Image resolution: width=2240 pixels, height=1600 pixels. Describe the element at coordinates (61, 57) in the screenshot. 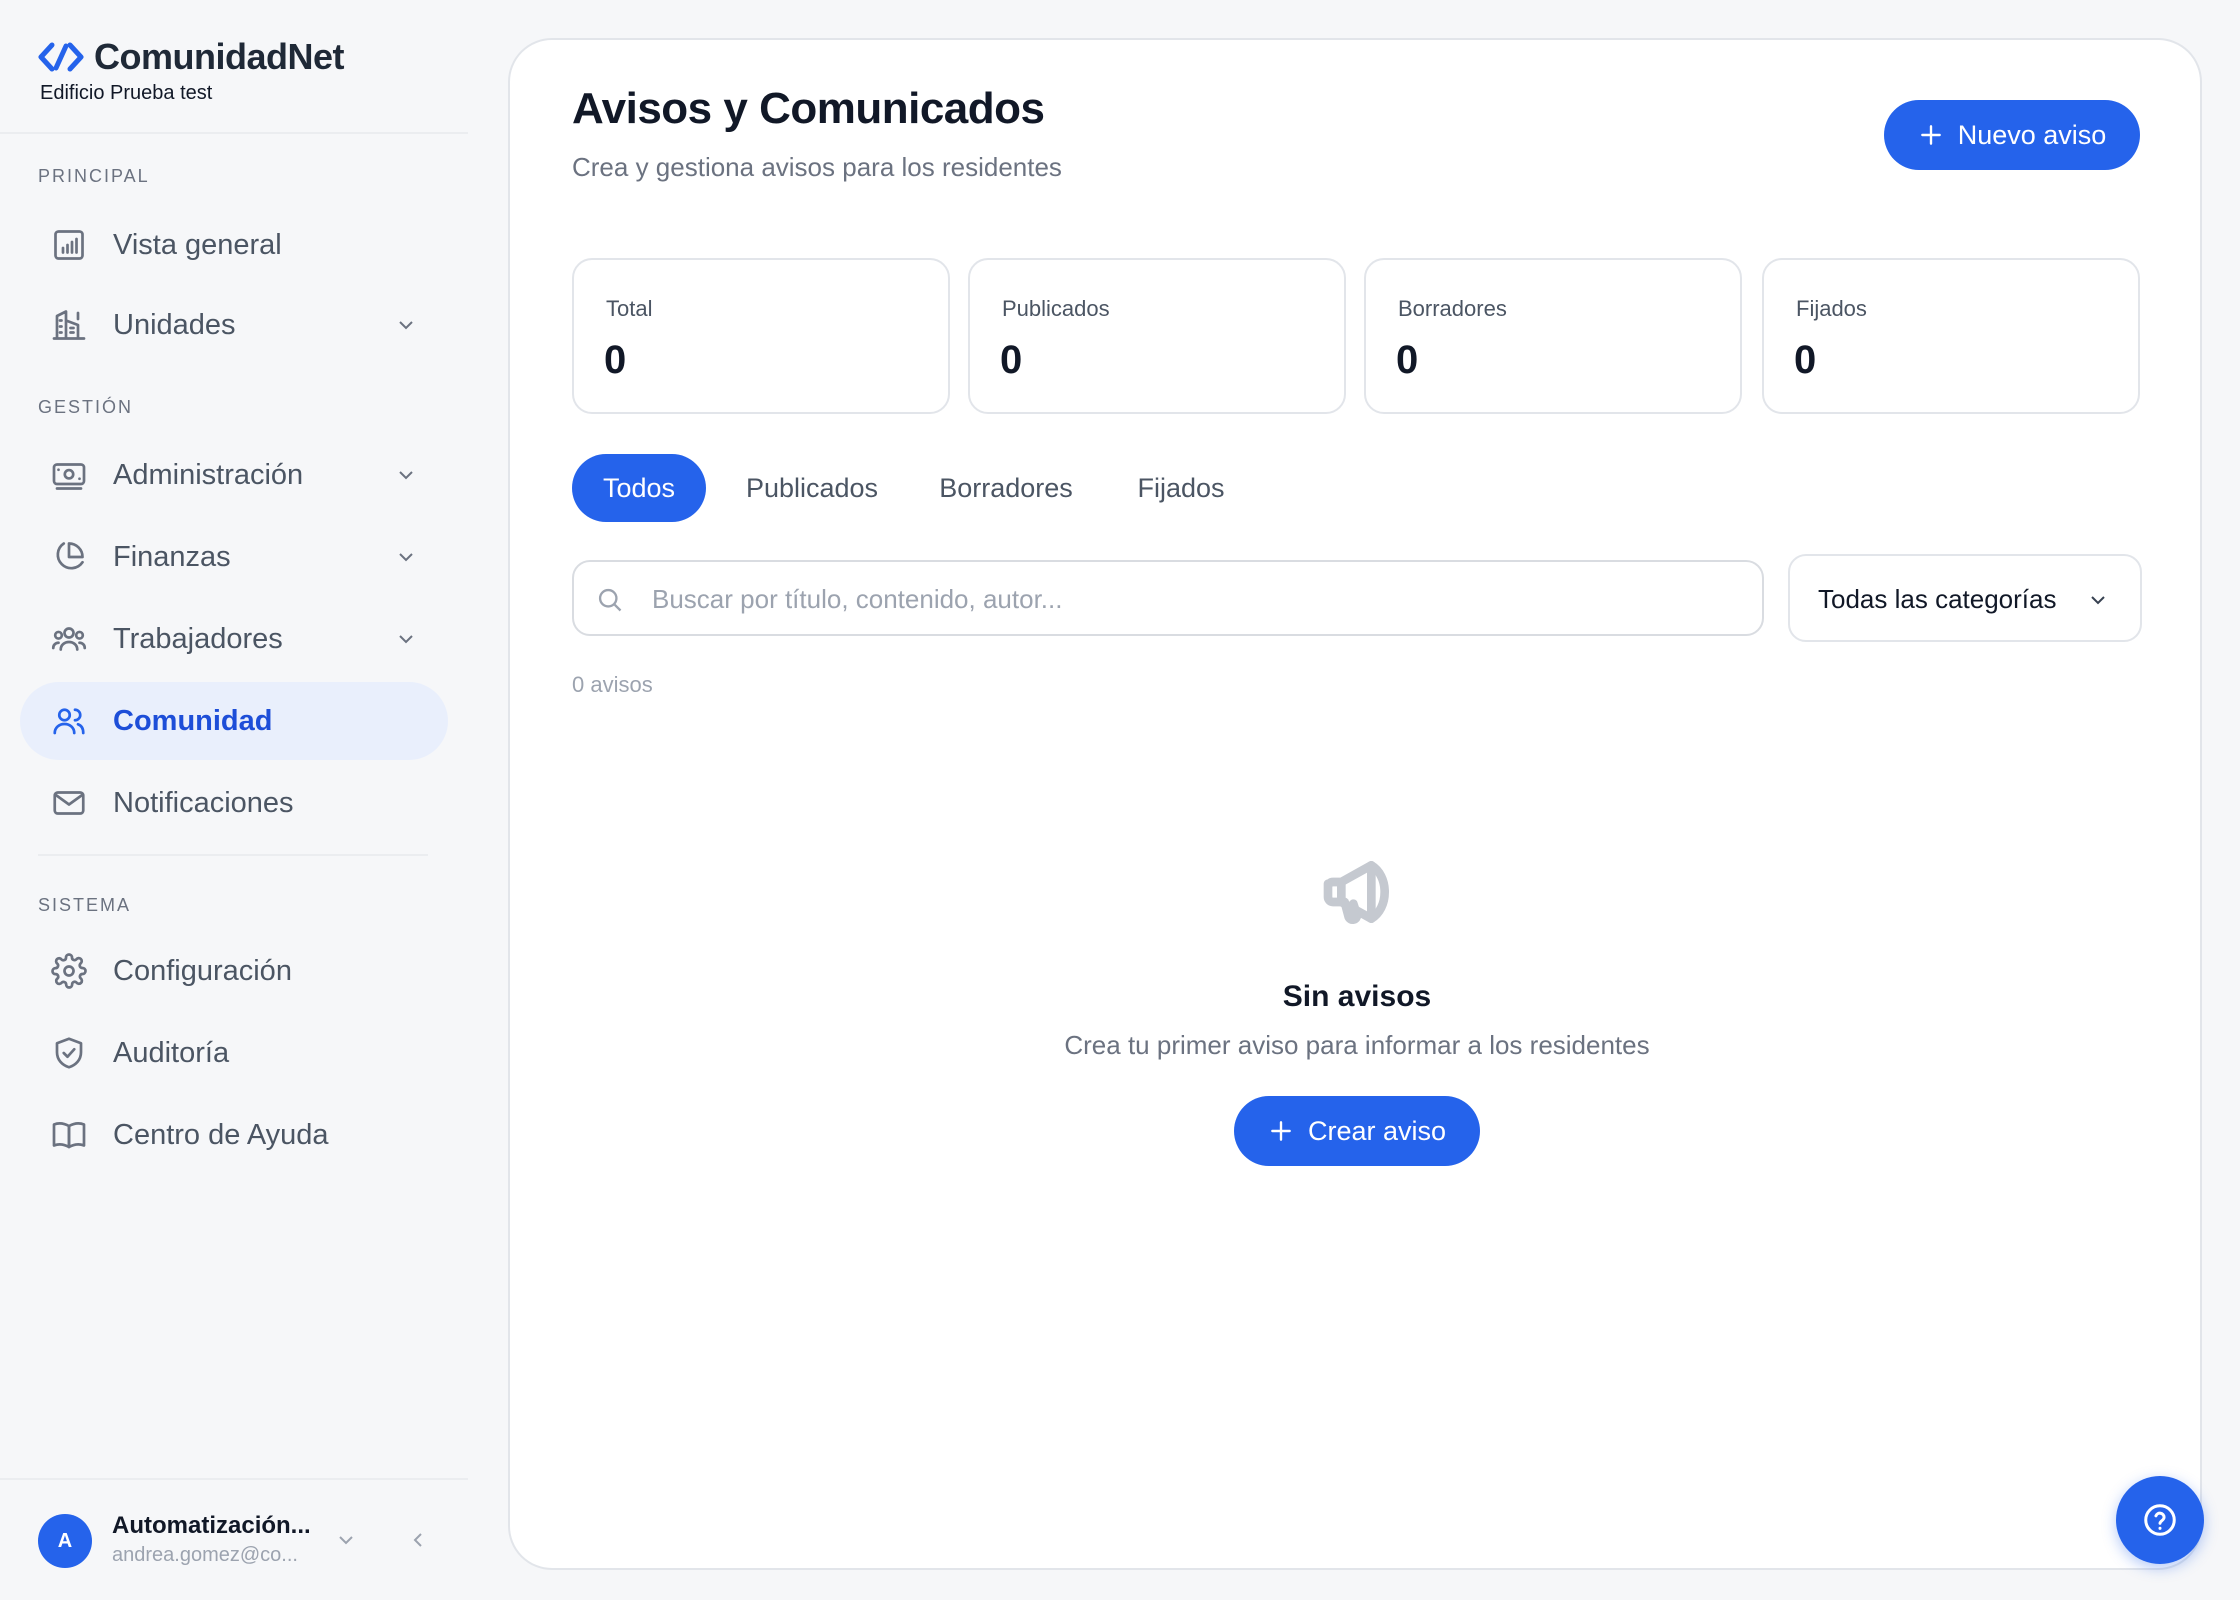

I see `logo-icon` at that location.